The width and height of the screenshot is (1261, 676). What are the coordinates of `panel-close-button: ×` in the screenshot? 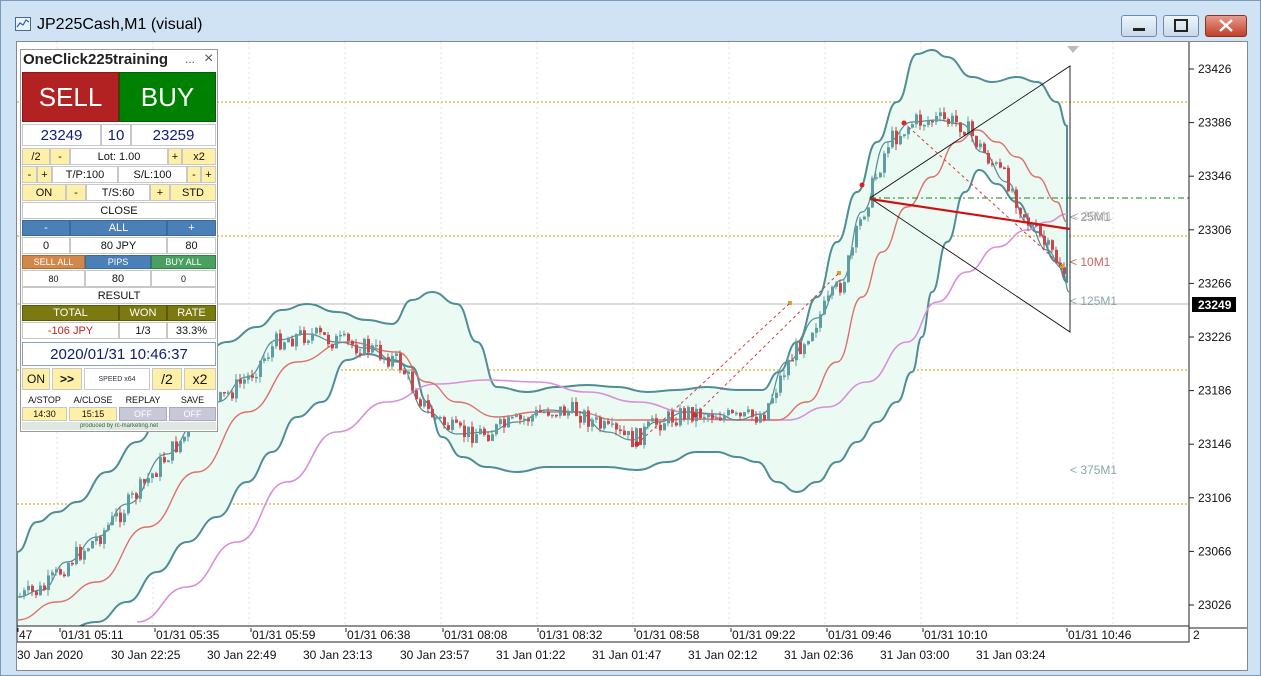 It's located at (208, 59).